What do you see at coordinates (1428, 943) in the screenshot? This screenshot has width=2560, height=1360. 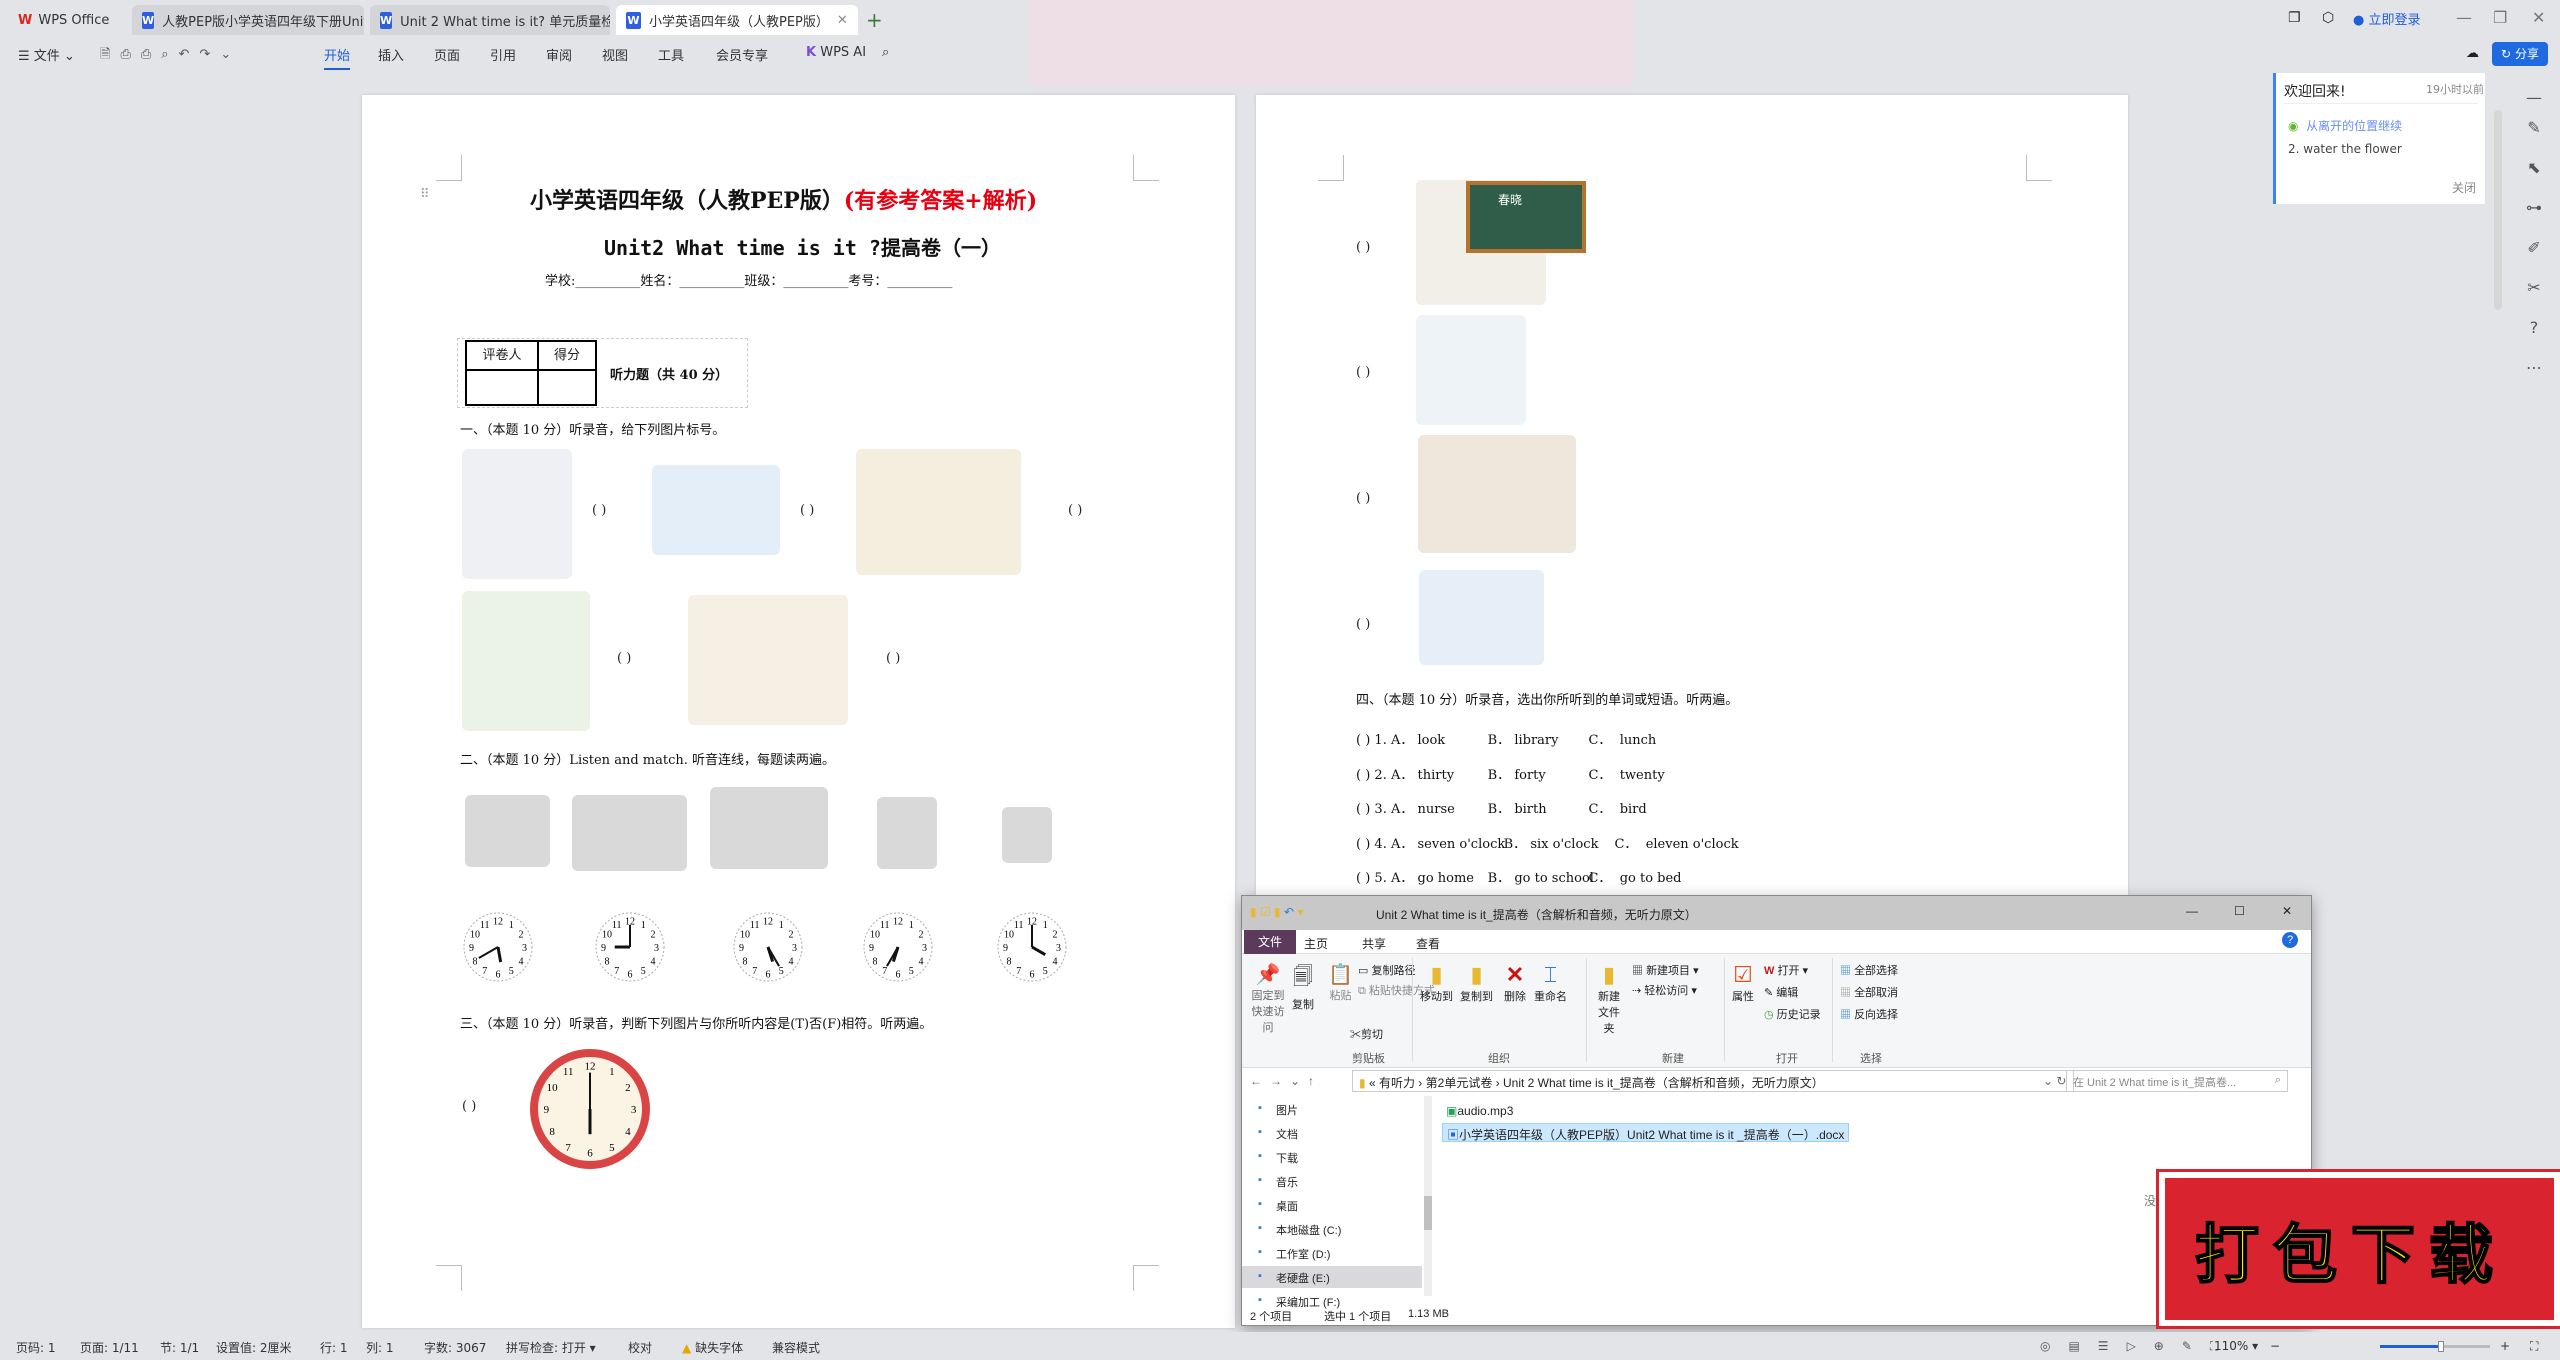 I see `tab-view: 查看` at bounding box center [1428, 943].